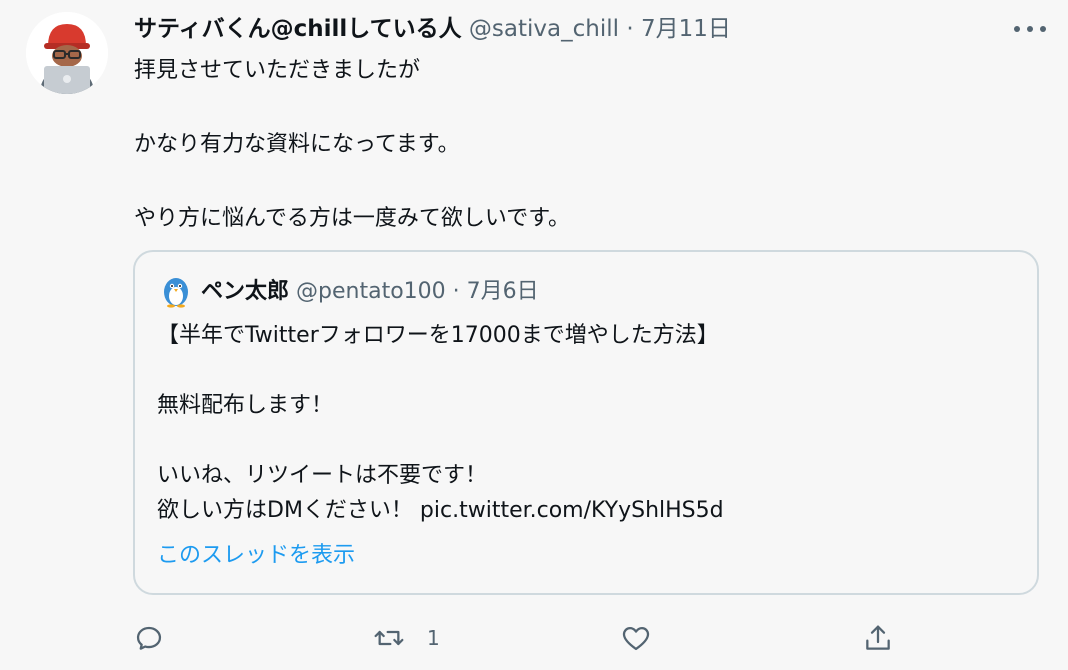 This screenshot has width=1068, height=670. Describe the element at coordinates (389, 638) in the screenshot. I see `retweet-icon` at that location.